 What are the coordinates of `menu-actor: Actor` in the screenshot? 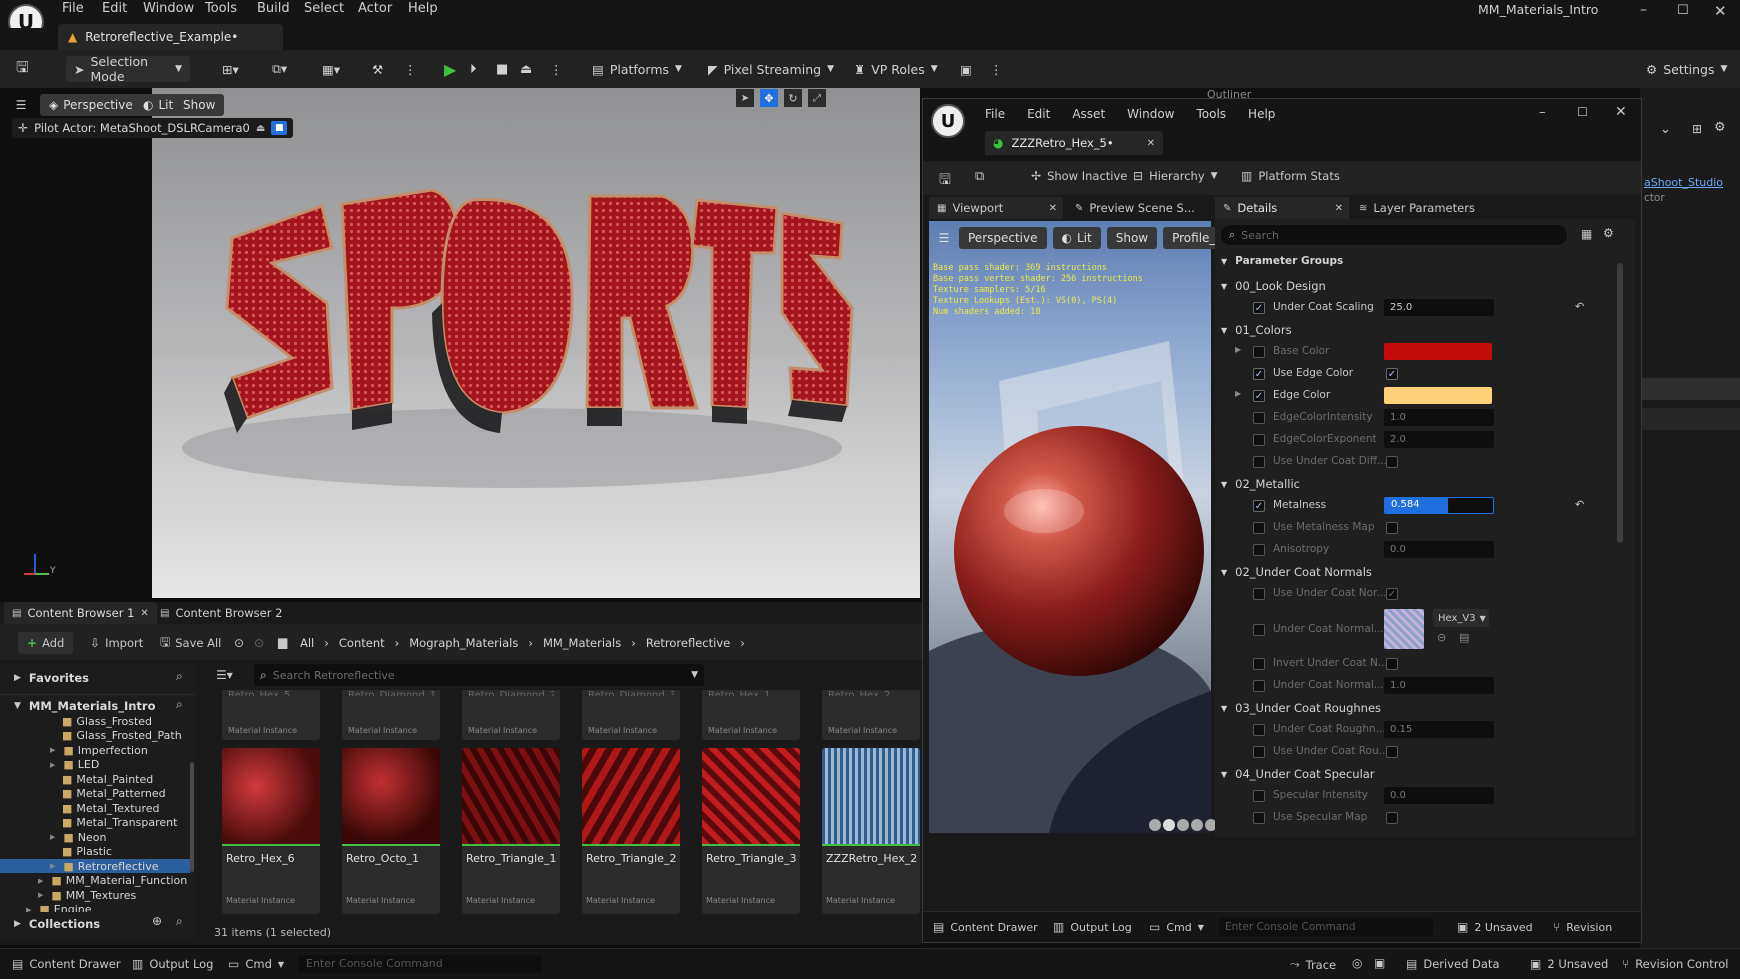 It's located at (375, 8).